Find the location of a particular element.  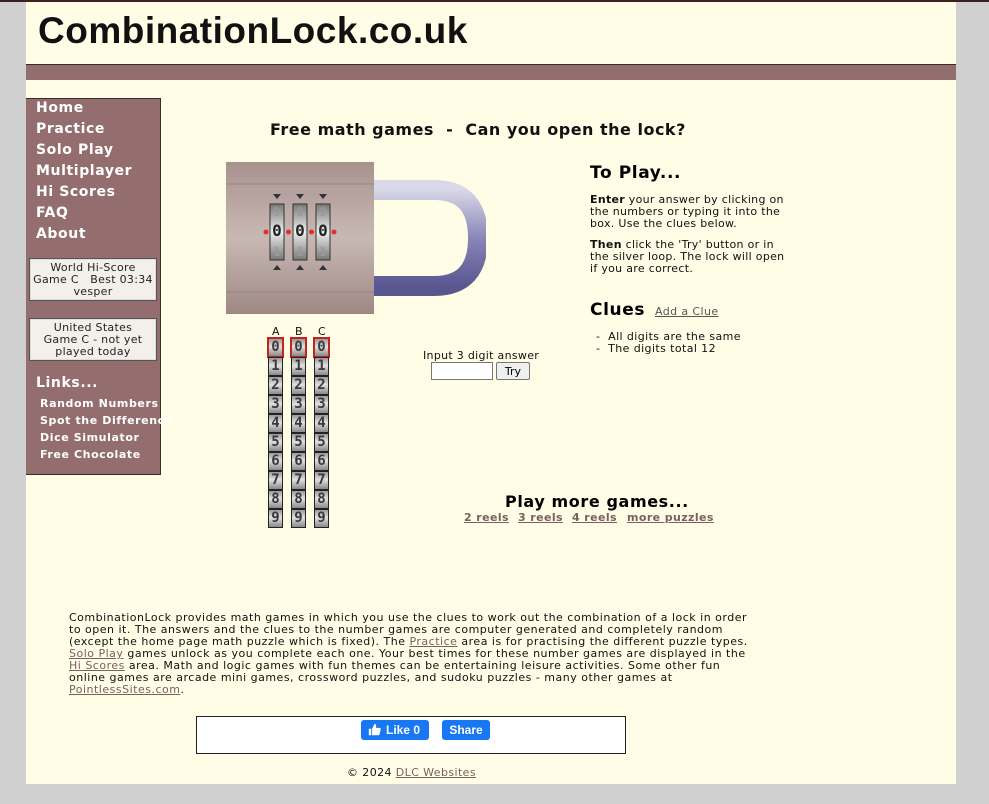

reel-c-digit: 4 is located at coordinates (321, 423).